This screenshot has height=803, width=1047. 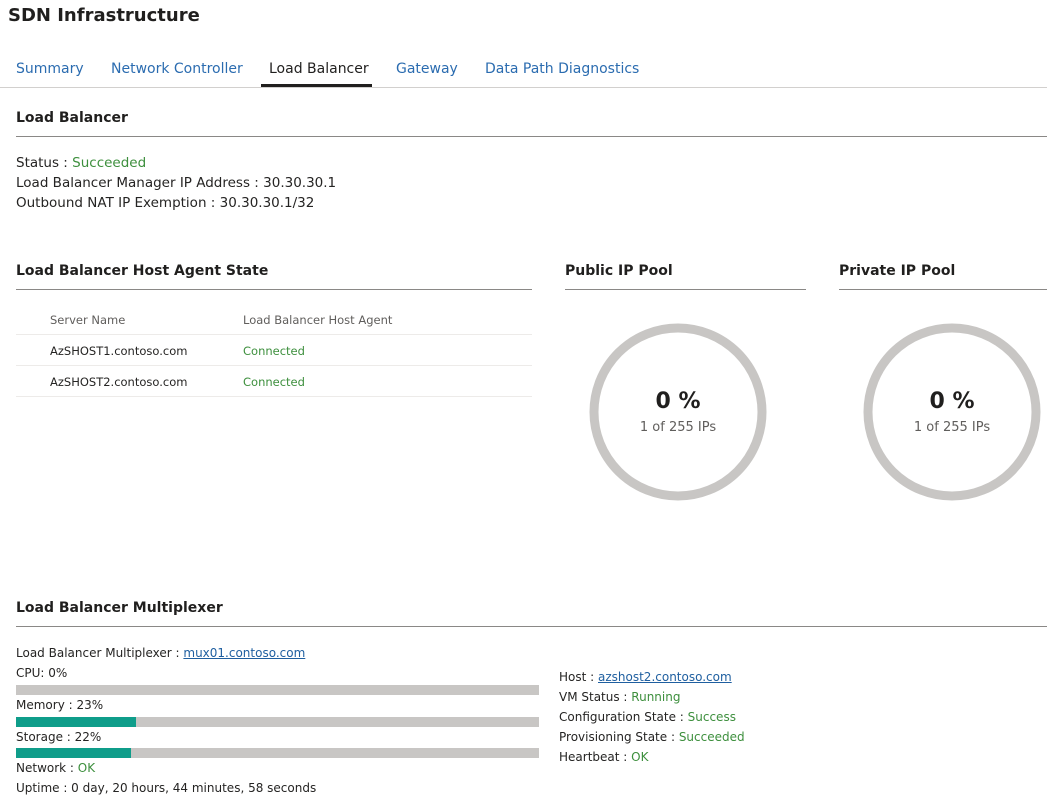 I want to click on tab-load-balancer: Load Balancer, so click(x=319, y=69).